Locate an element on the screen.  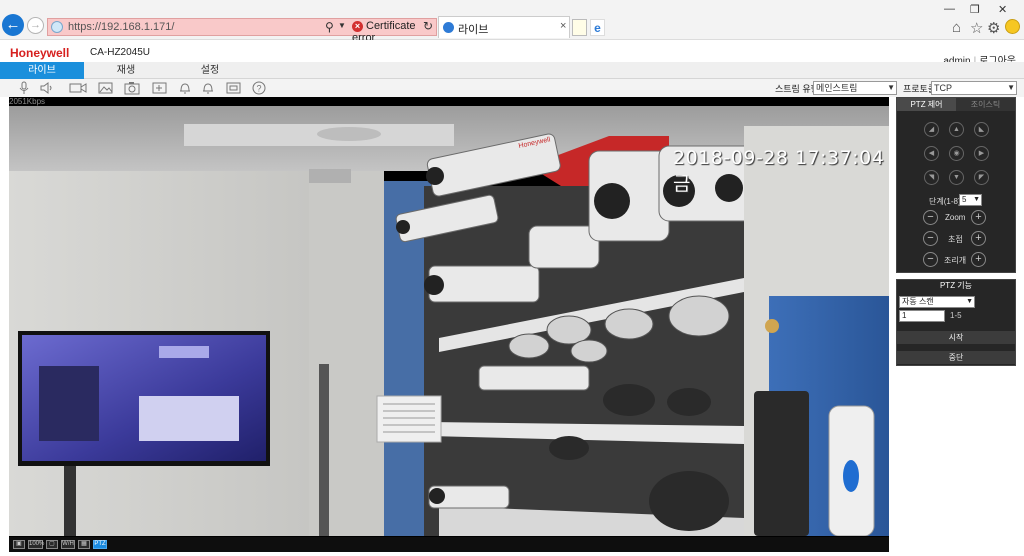
menu-playback: 재생 is located at coordinates (126, 70).